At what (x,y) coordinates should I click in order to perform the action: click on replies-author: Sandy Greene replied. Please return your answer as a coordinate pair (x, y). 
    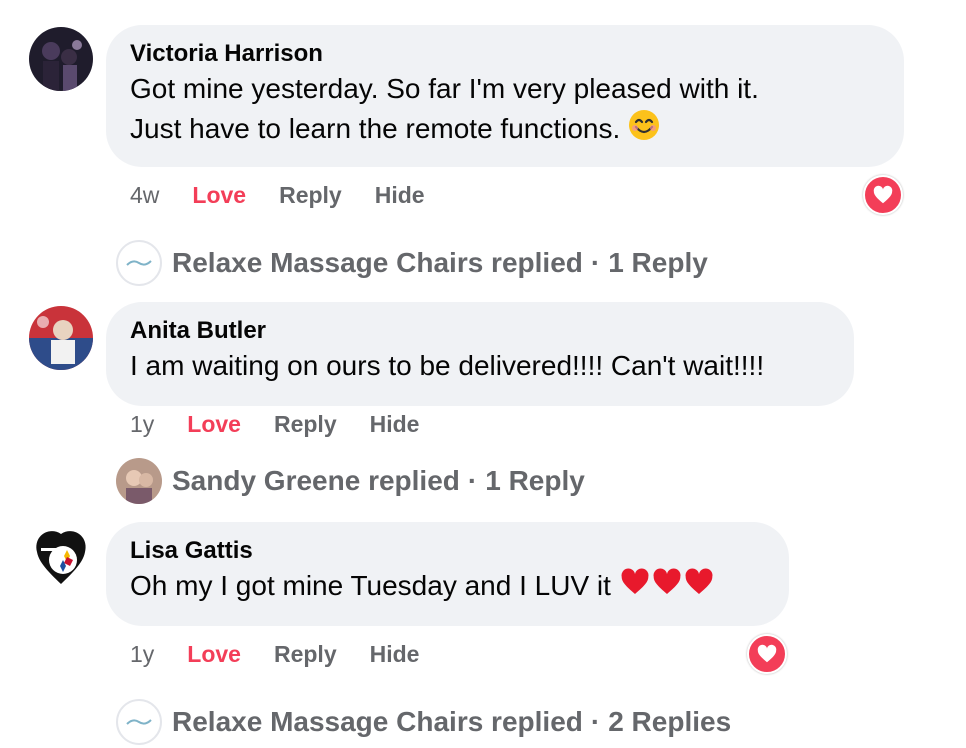
    Looking at the image, I should click on (316, 480).